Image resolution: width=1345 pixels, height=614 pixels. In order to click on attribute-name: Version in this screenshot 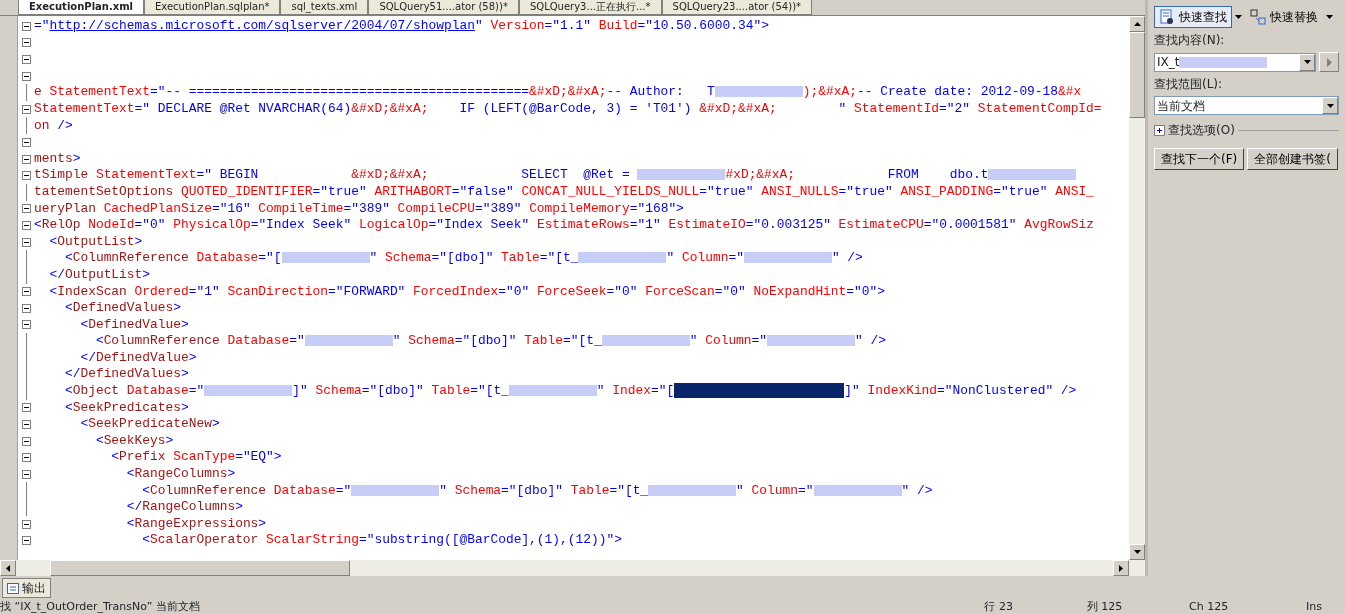, I will do `click(517, 25)`.